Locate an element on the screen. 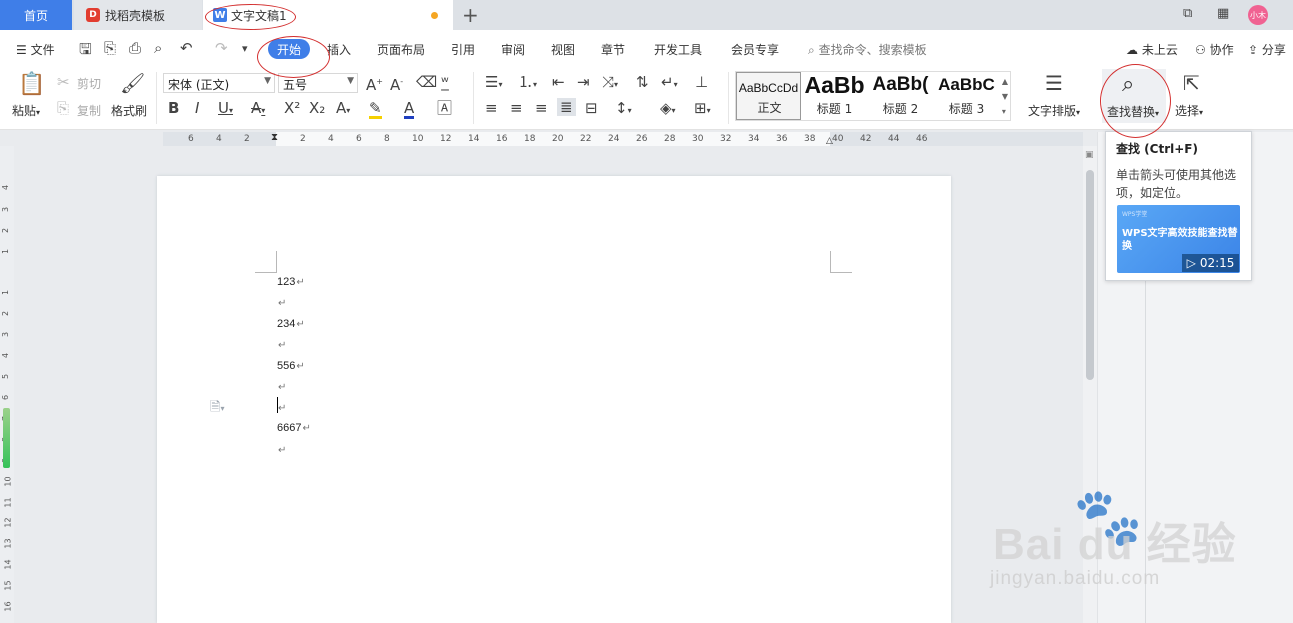  underline-icon: U▾ is located at coordinates (225, 109).